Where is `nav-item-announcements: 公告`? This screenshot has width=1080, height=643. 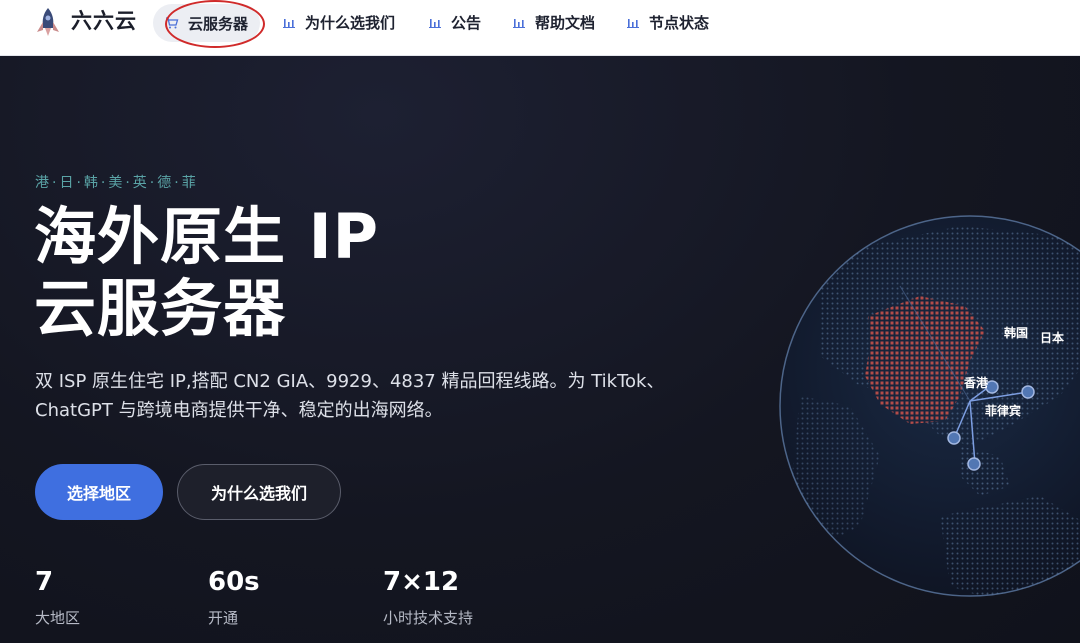 nav-item-announcements: 公告 is located at coordinates (454, 22).